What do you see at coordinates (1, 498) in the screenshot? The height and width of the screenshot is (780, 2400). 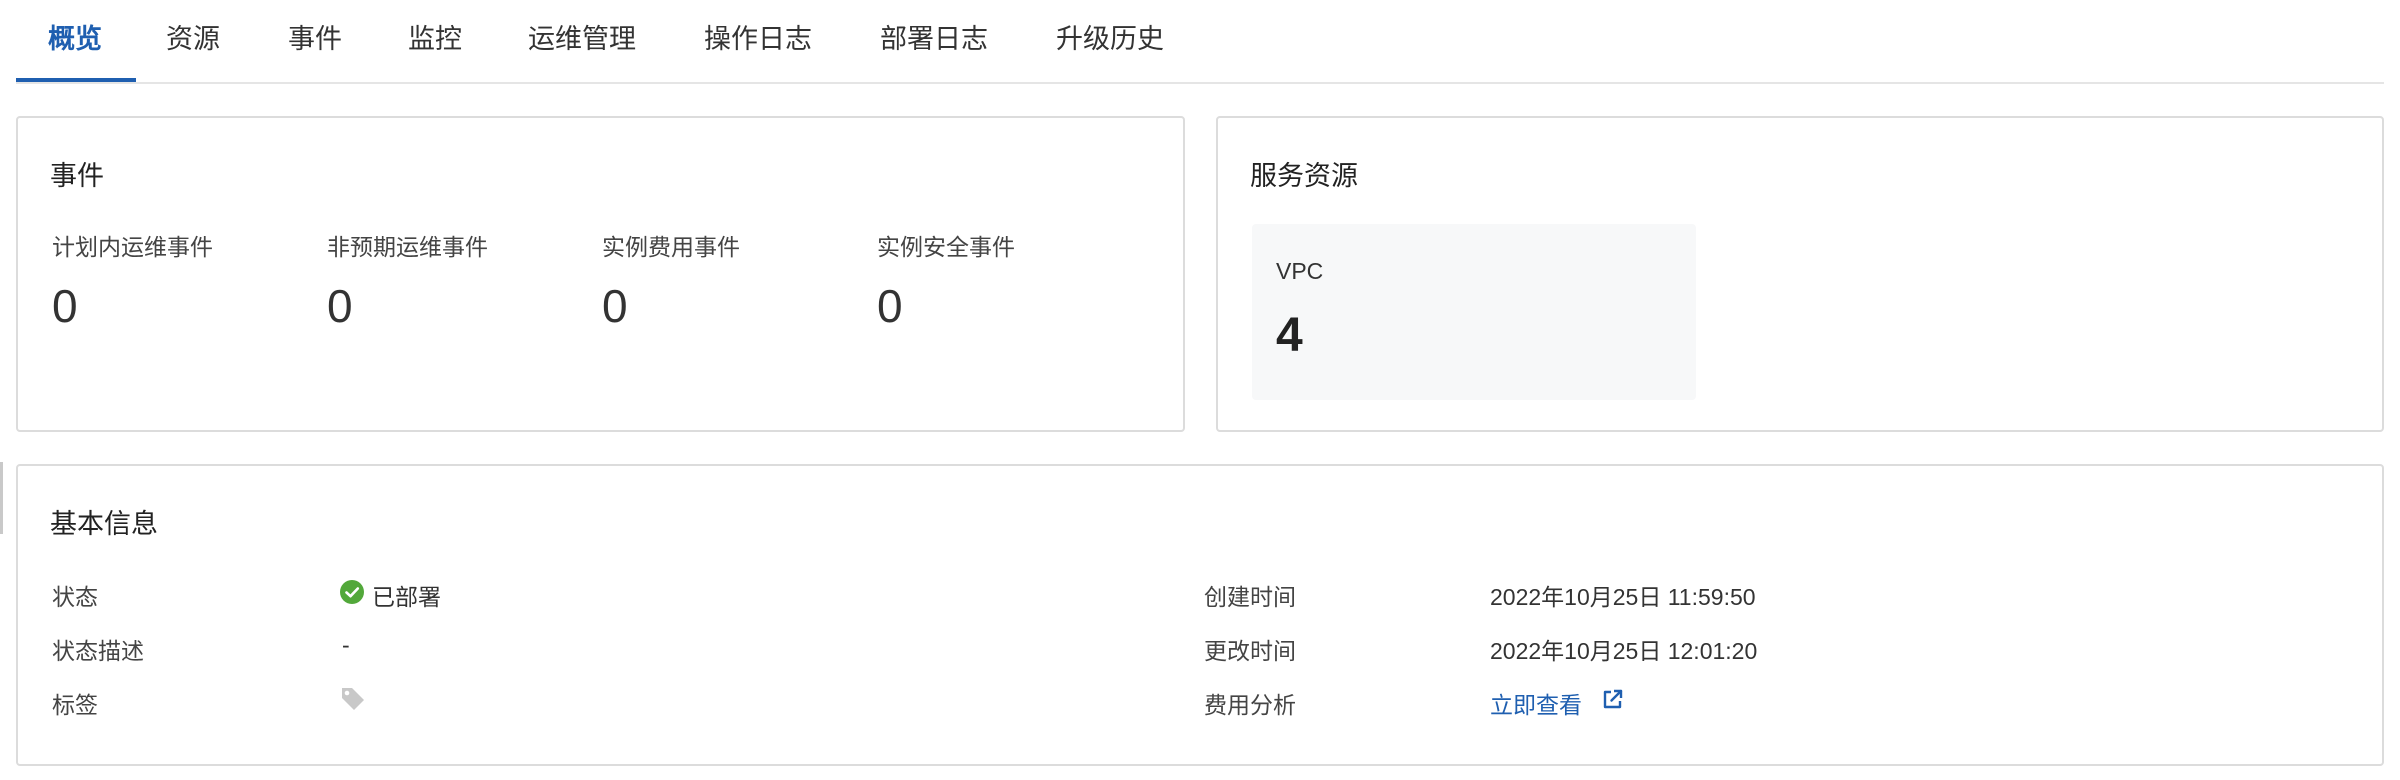 I see `side-collapse-handle` at bounding box center [1, 498].